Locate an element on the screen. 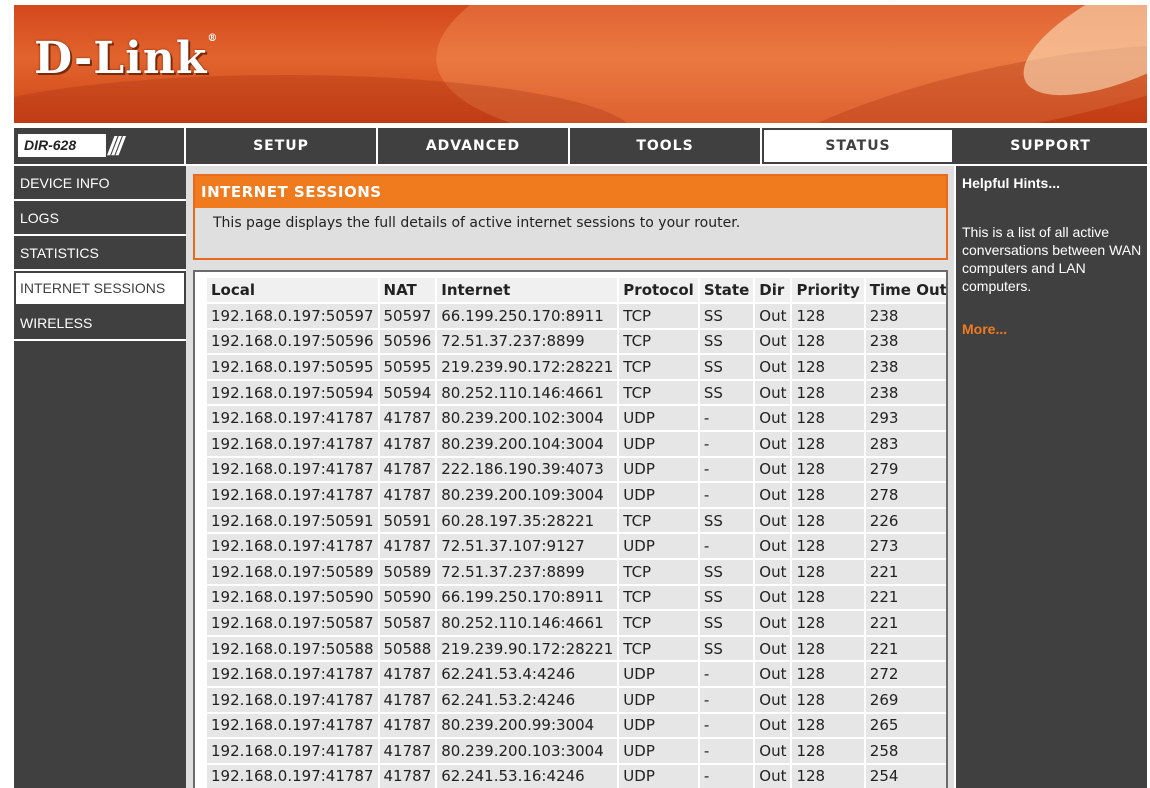 The width and height of the screenshot is (1150, 788). sidebar-item-internet-sessions: INTERNET SESSIONS is located at coordinates (100, 288).